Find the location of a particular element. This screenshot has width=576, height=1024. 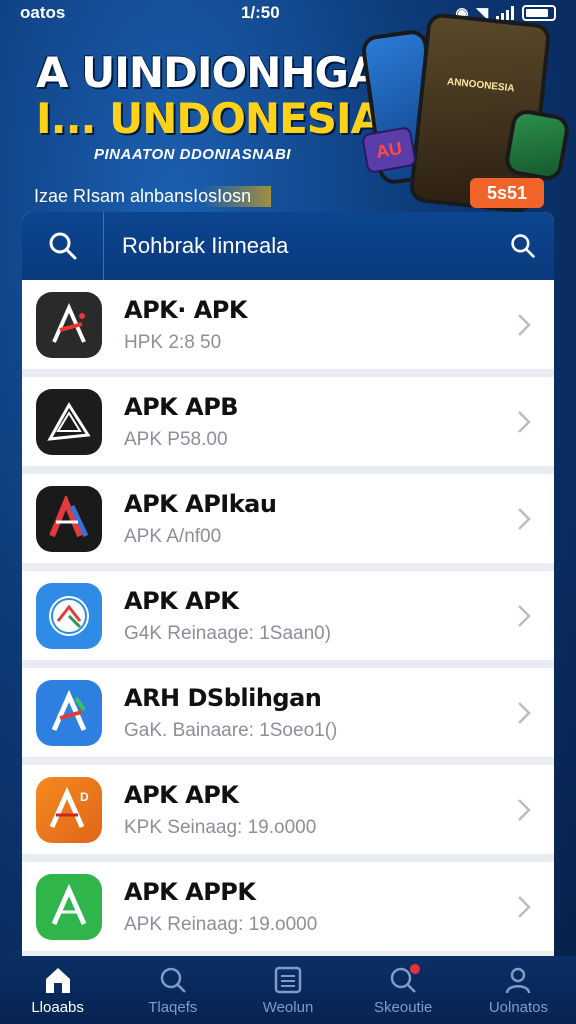

banner-subtitle: PINAATON DDONIASNABI is located at coordinates (192, 154).